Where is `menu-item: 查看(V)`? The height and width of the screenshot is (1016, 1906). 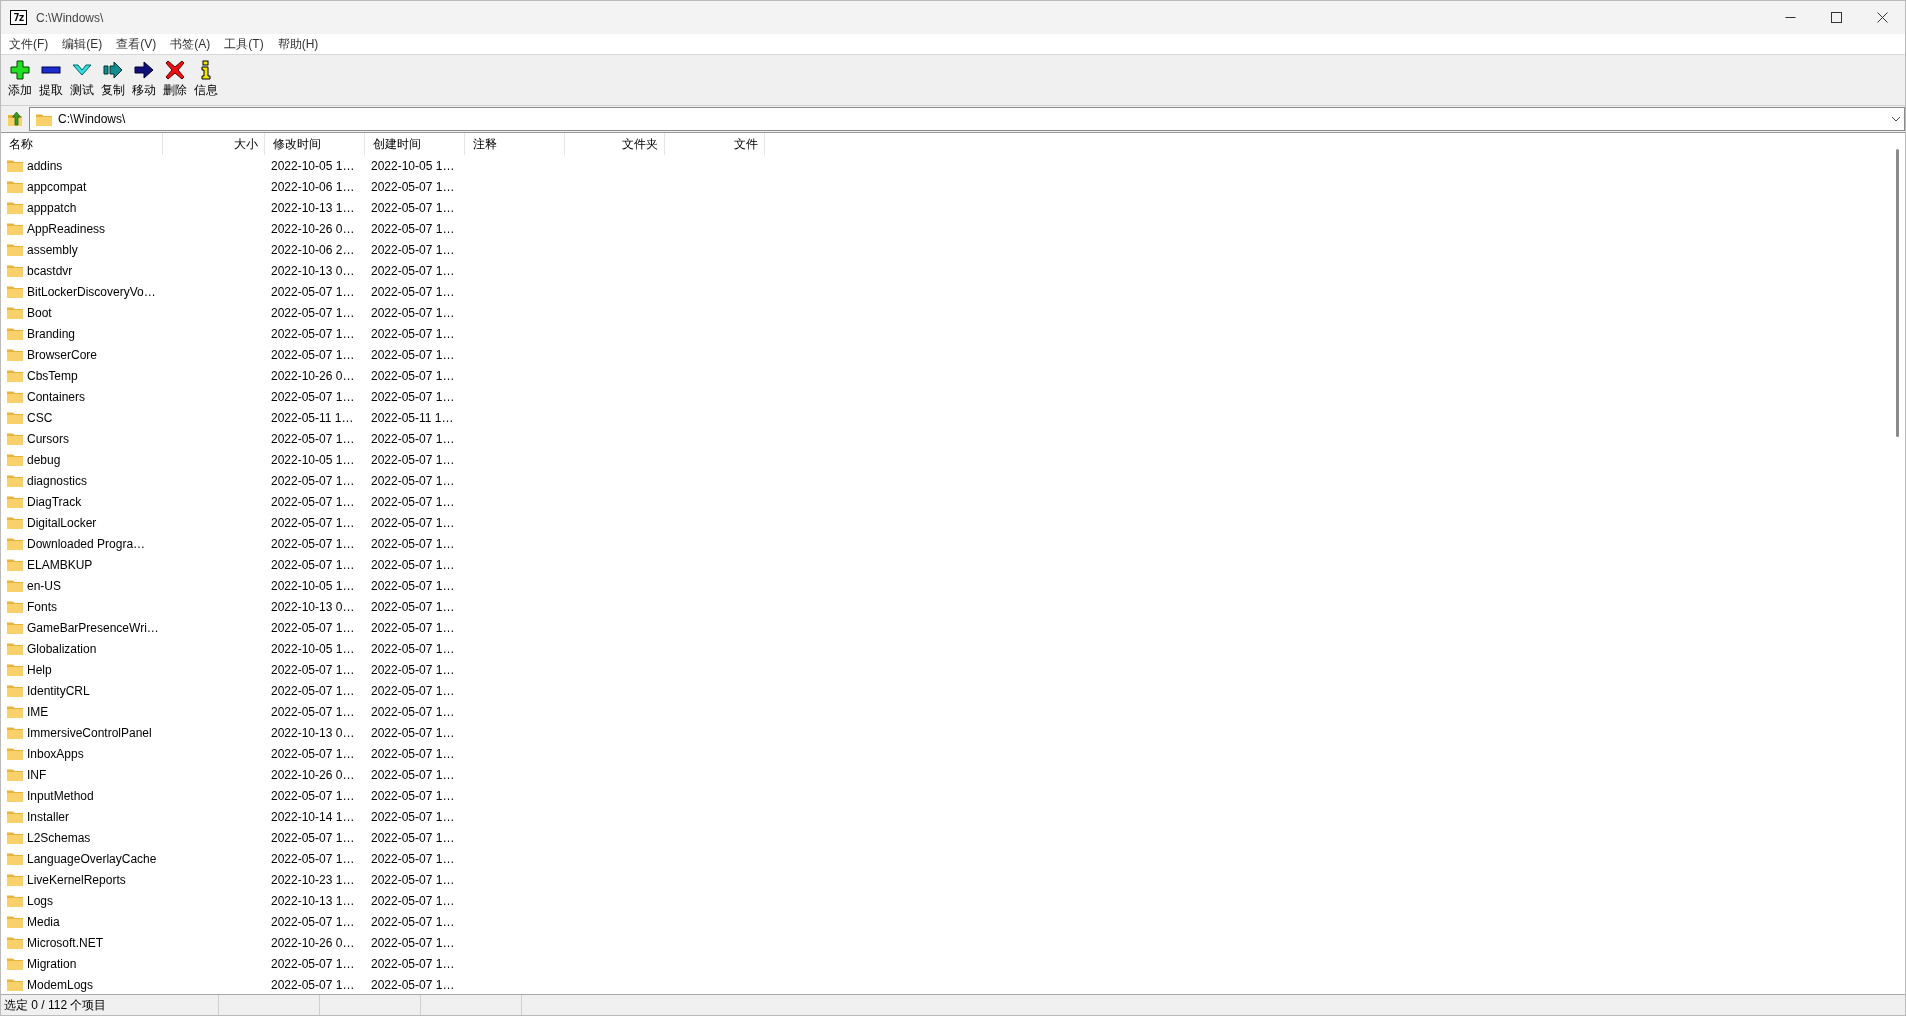
menu-item: 查看(V) is located at coordinates (135, 44).